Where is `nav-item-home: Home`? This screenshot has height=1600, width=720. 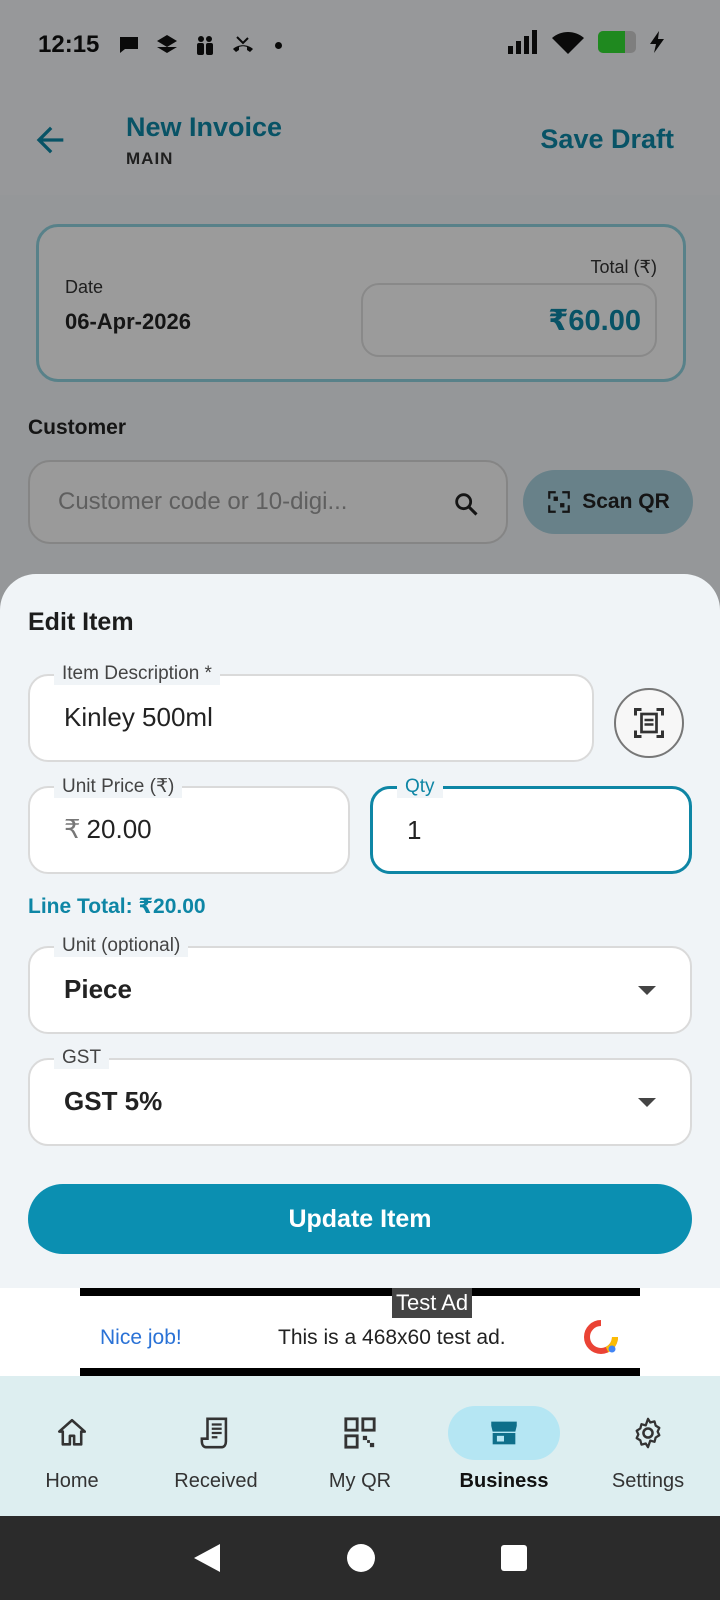 nav-item-home: Home is located at coordinates (72, 1446).